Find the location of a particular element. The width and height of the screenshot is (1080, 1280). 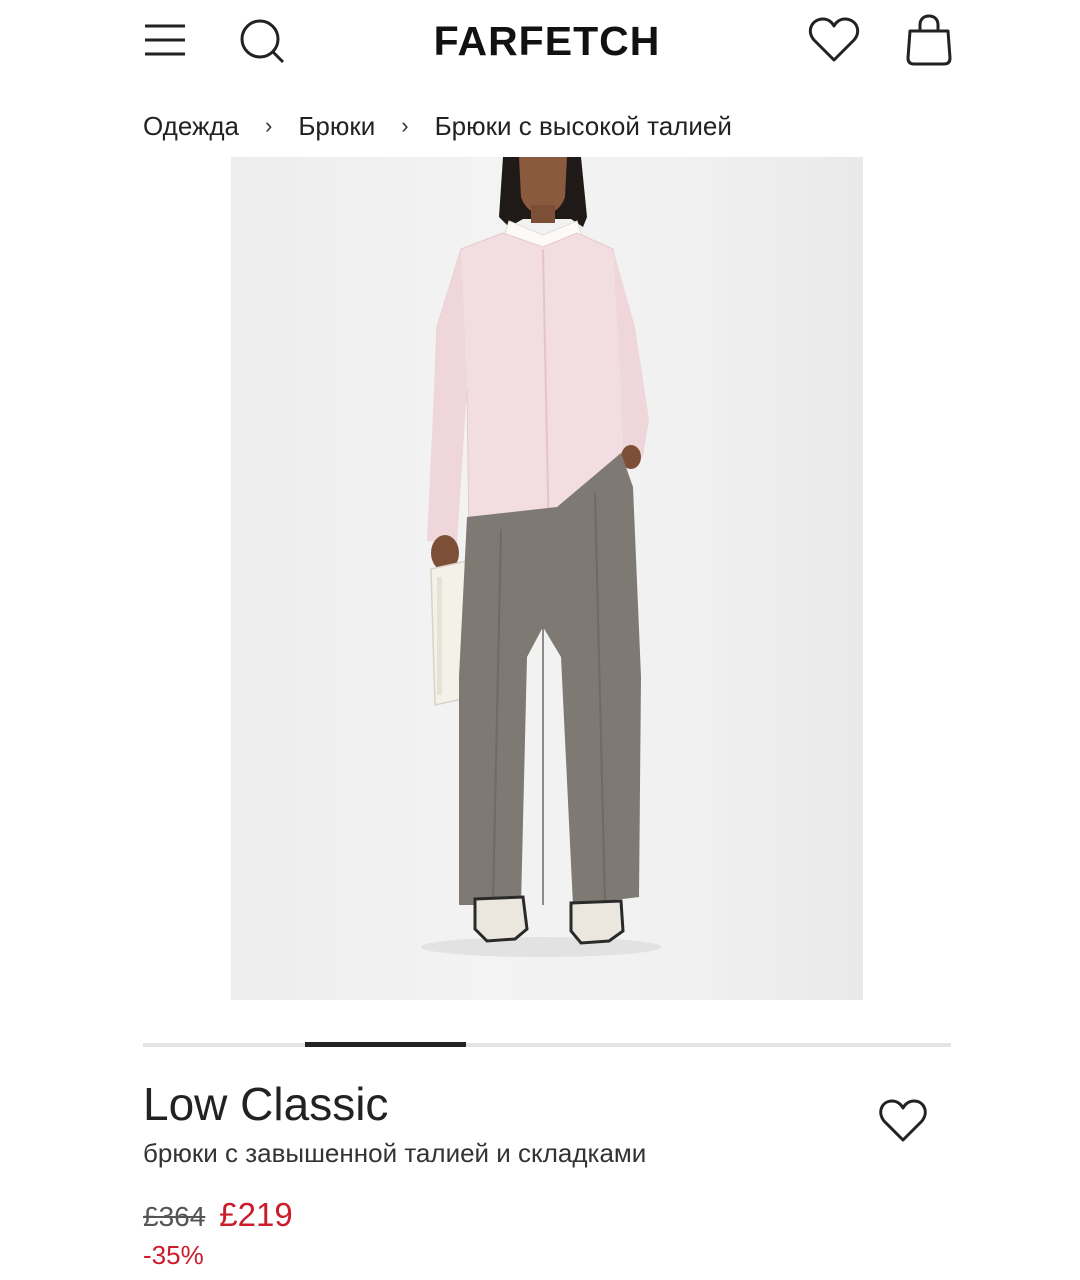

shopping-bag-icon is located at coordinates (929, 40).